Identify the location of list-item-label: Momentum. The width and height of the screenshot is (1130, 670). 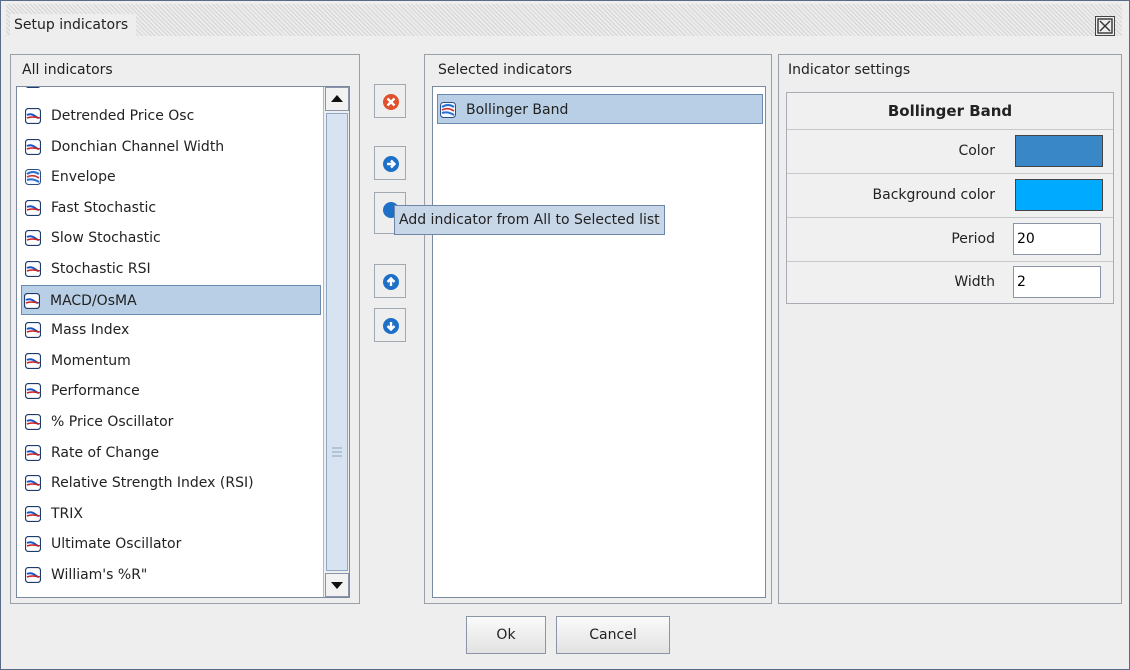
(91, 360).